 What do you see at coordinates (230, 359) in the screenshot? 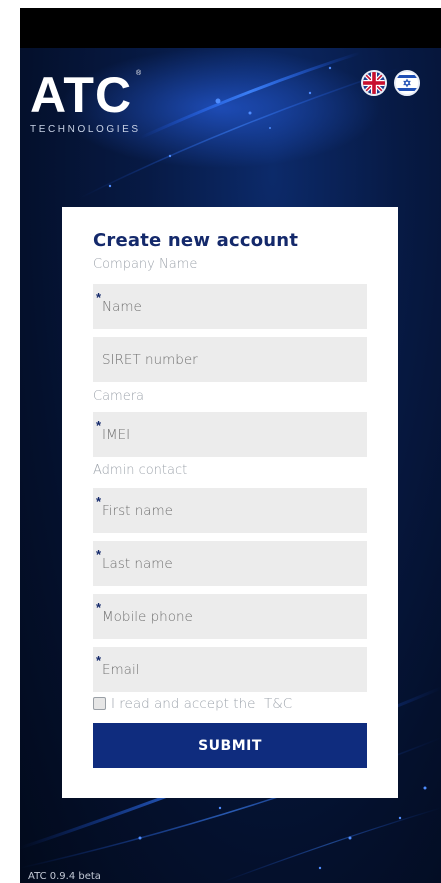
I see `siret-number-input: SIRET number` at bounding box center [230, 359].